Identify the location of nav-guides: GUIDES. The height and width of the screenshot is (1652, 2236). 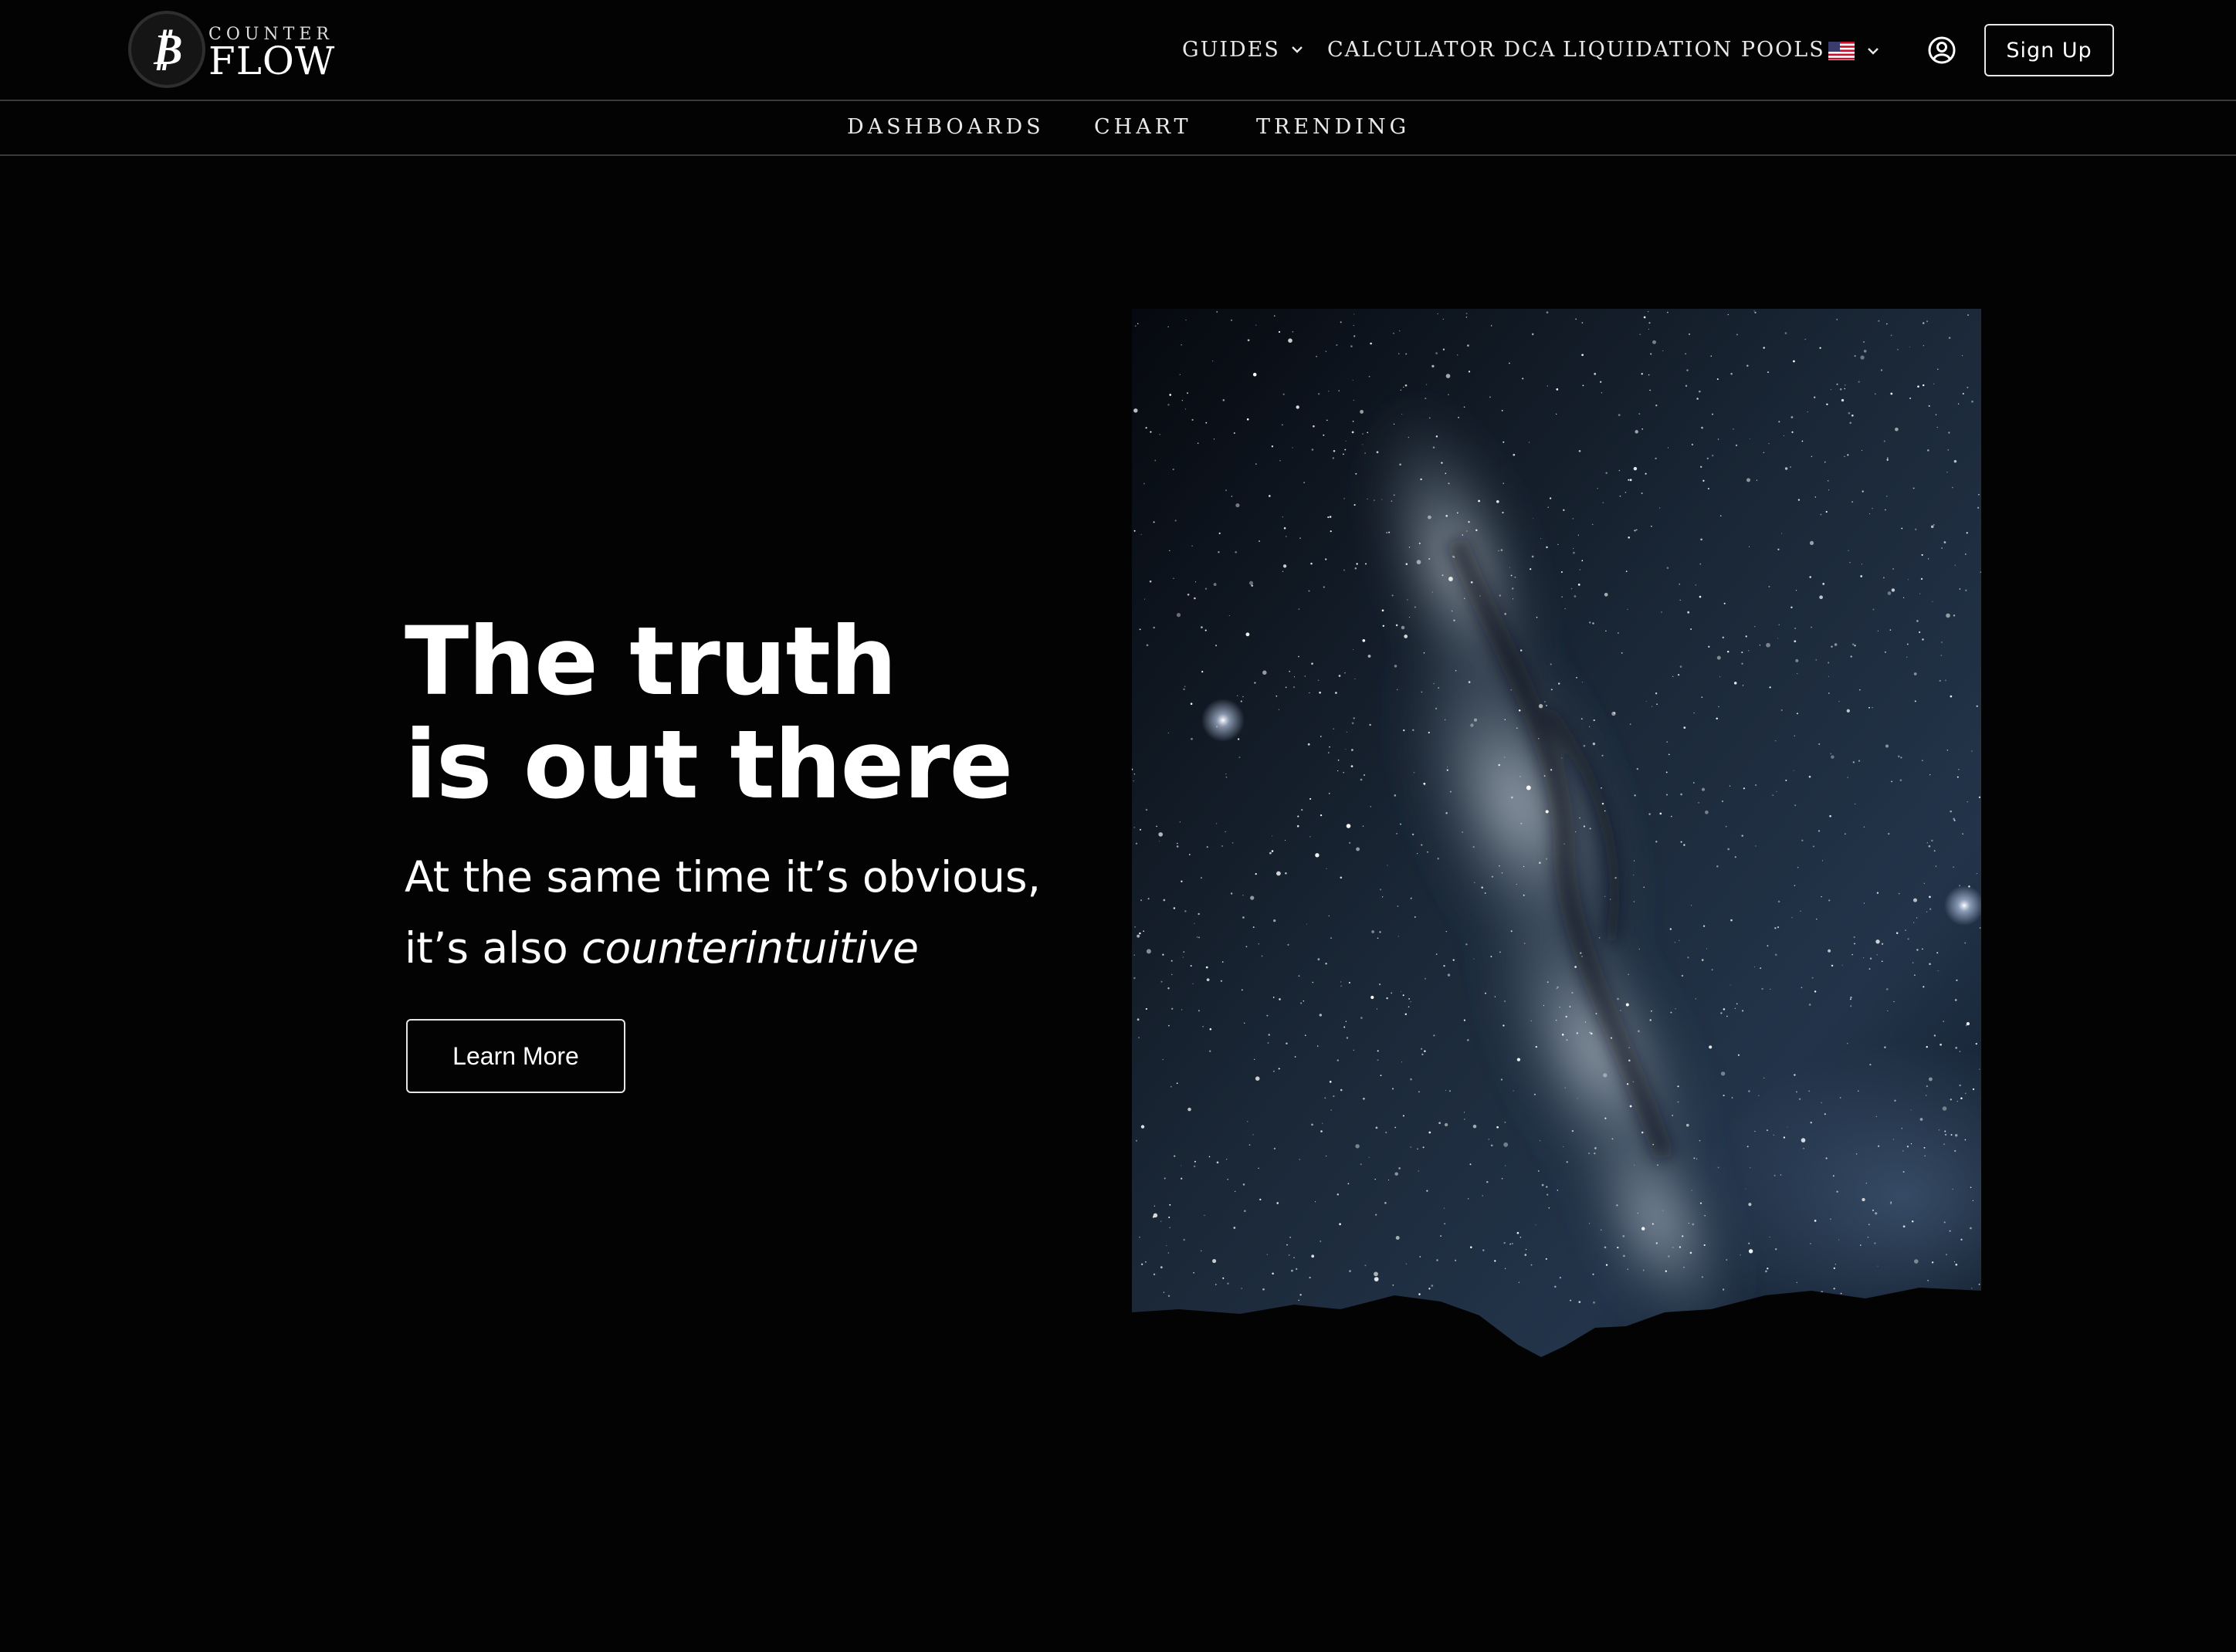
(1244, 49).